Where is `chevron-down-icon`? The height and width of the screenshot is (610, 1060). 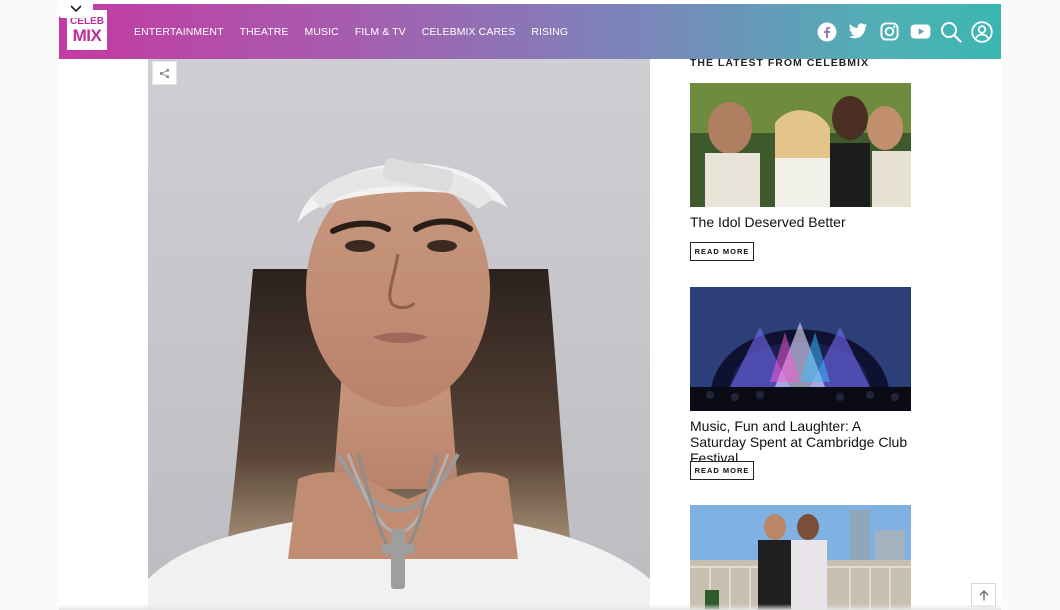
chevron-down-icon is located at coordinates (76, 9).